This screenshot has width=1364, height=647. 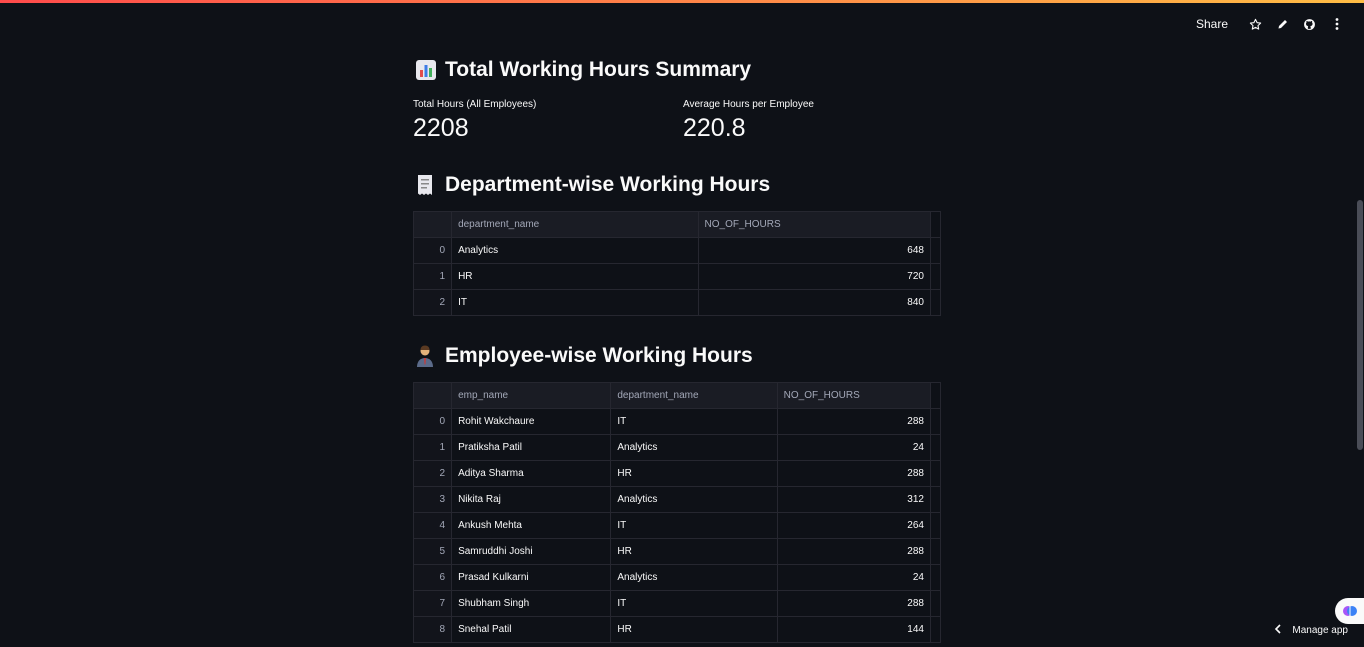 I want to click on table-row: 4 Ankush Mehta IT 264, so click(x=677, y=525).